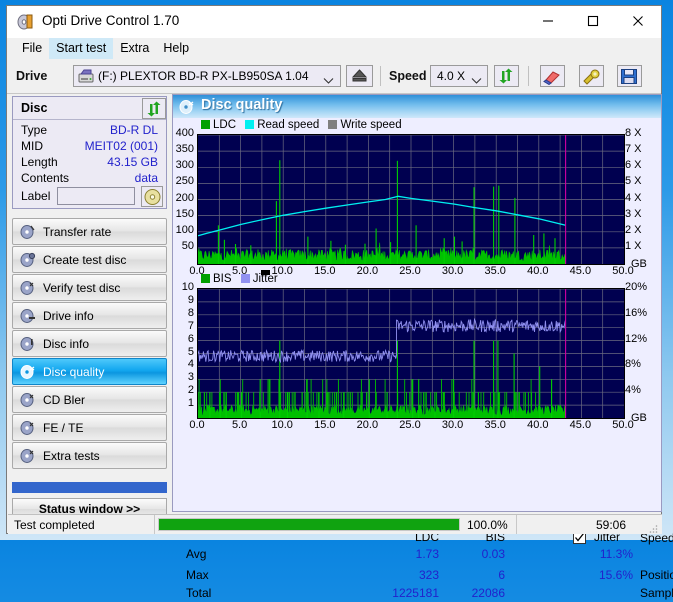 The width and height of the screenshot is (673, 602). I want to click on x-tick: 35.0, so click(495, 425).